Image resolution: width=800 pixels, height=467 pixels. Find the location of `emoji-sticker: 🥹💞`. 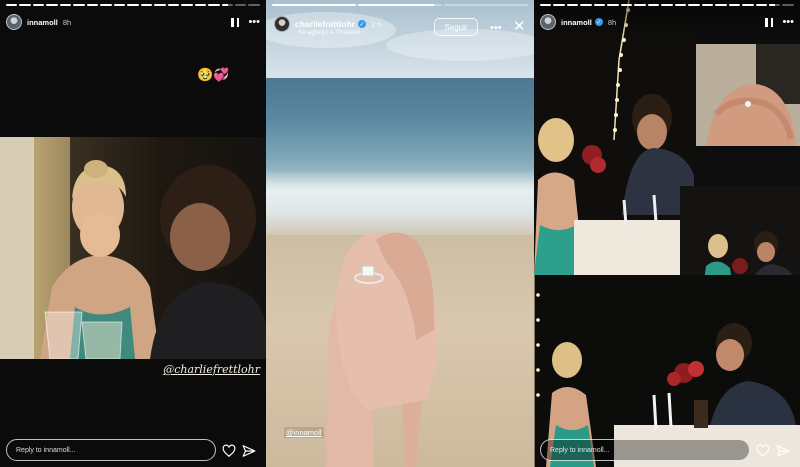

emoji-sticker: 🥹💞 is located at coordinates (213, 74).